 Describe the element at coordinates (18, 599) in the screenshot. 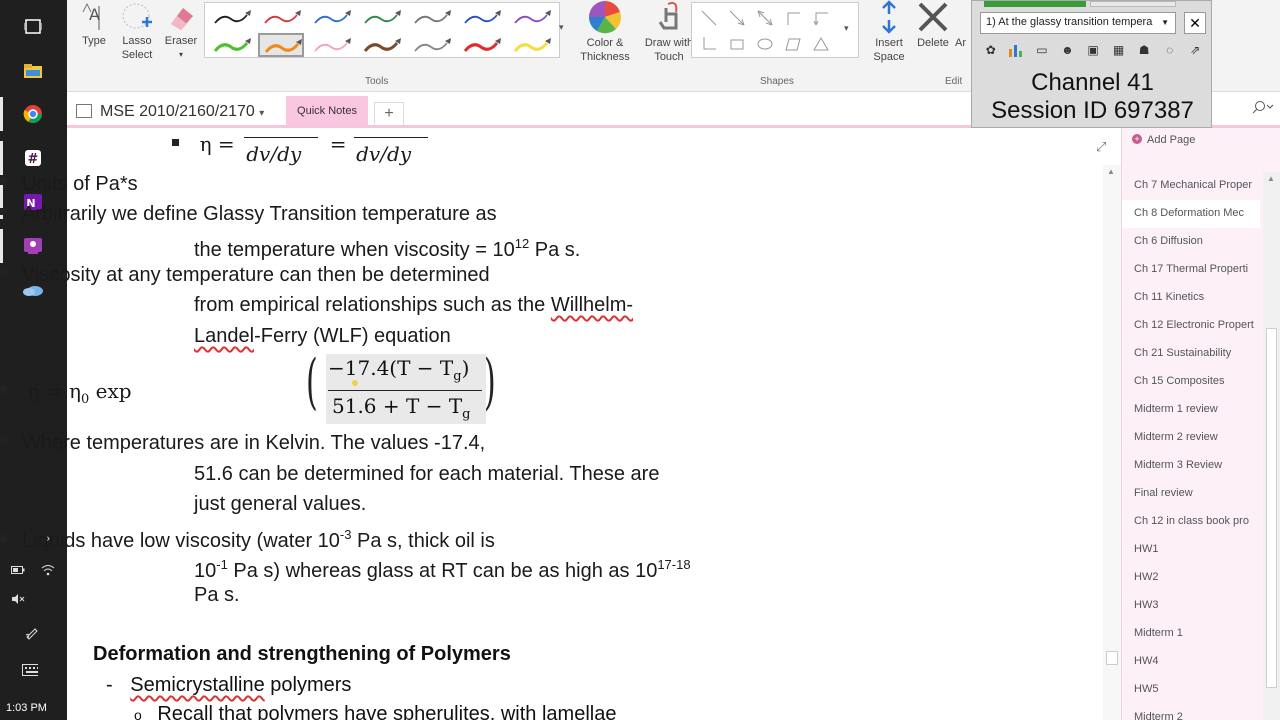

I see `volume-muted-icon` at that location.